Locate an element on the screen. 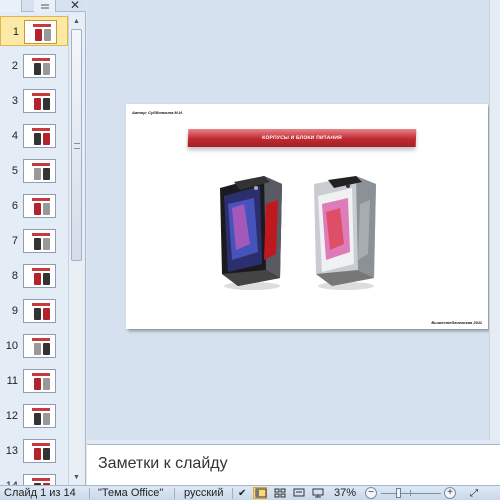 This screenshot has height=500, width=500. slide-thumbnail: 8 is located at coordinates (34, 276).